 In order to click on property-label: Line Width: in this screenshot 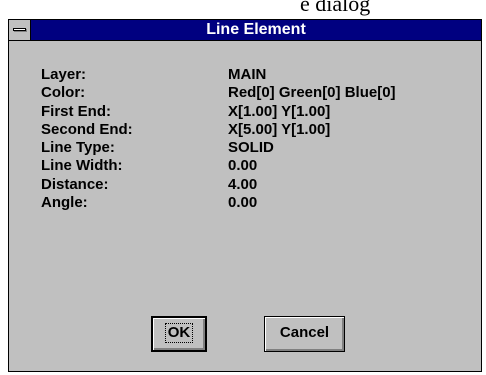, I will do `click(82, 166)`.